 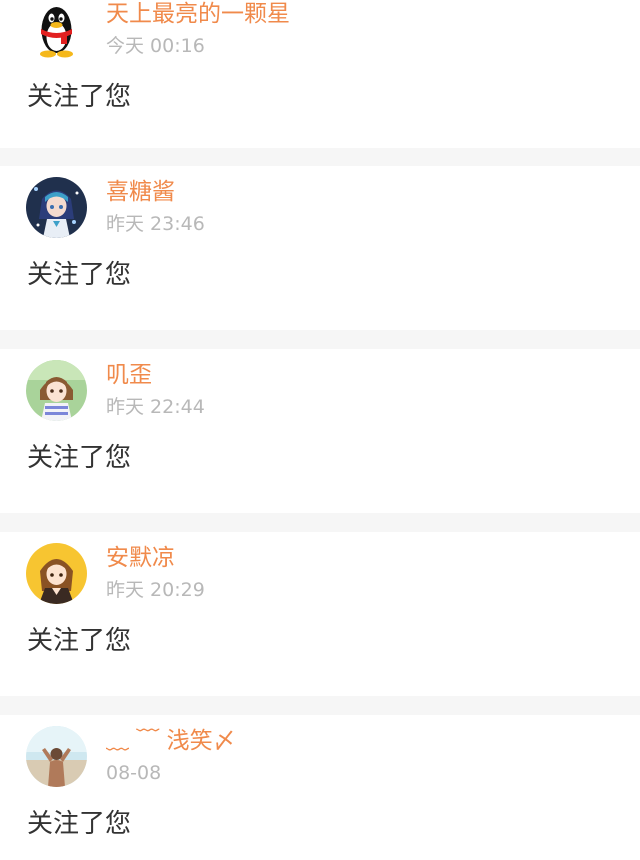 I want to click on anime-girl-avatar-icon, so click(x=56, y=390).